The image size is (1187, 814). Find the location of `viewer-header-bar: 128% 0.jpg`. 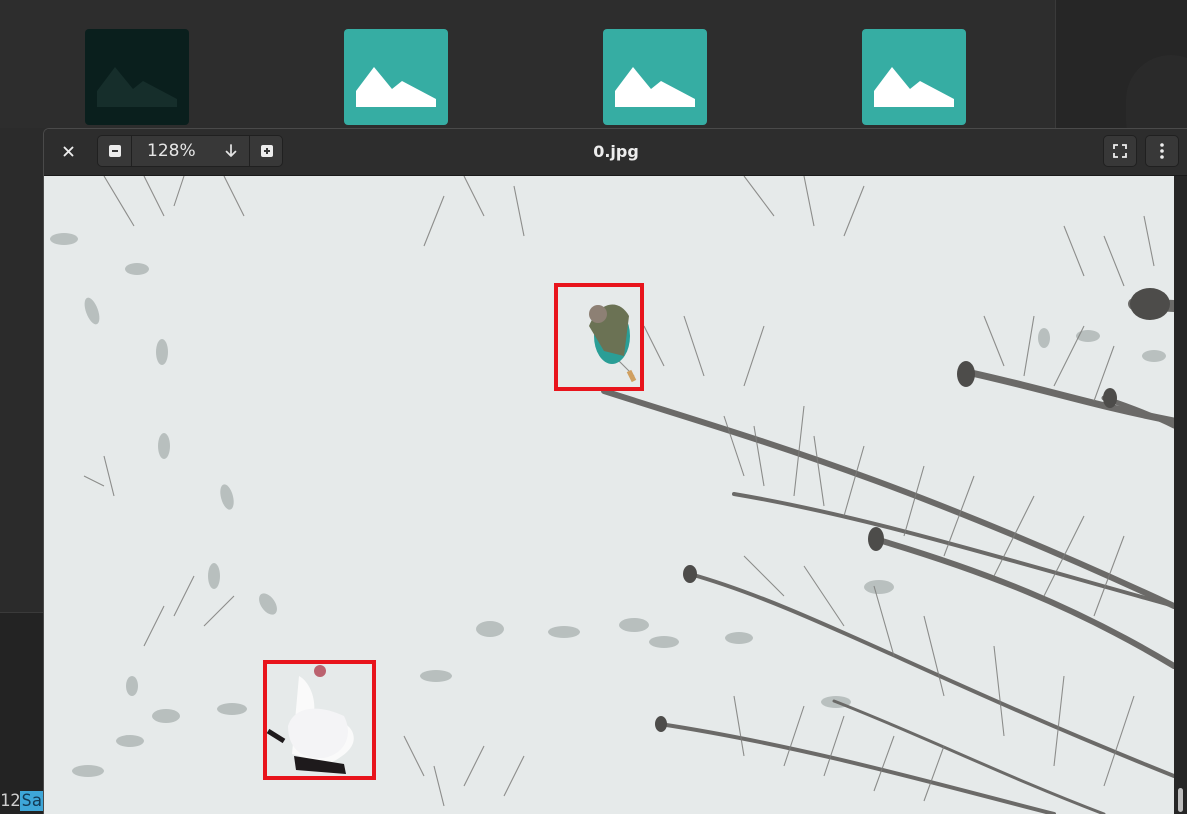

viewer-header-bar: 128% 0.jpg is located at coordinates (615, 152).